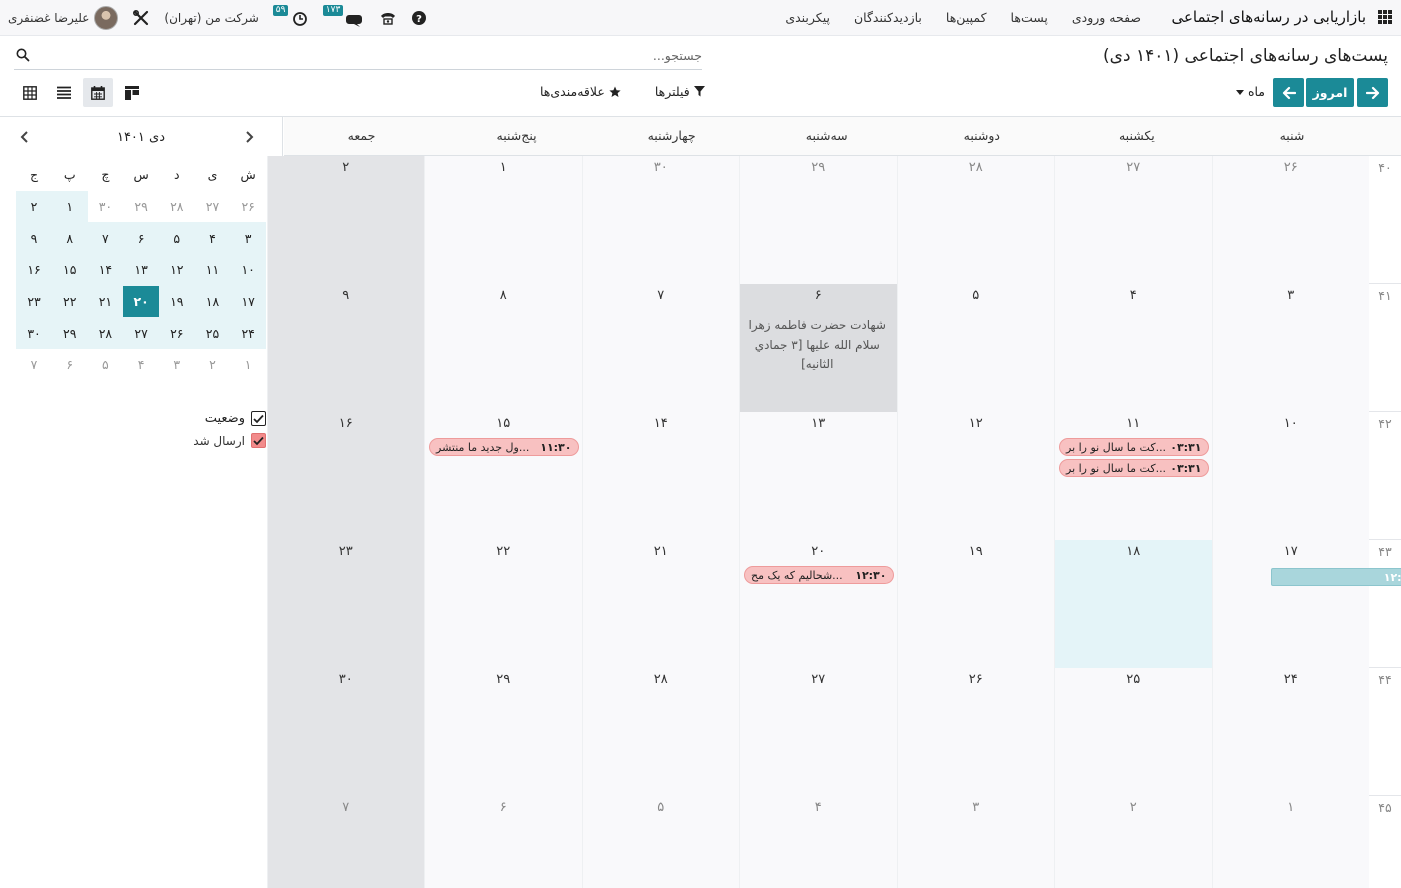 Image resolution: width=1401 pixels, height=888 pixels. I want to click on menu-item-configuration: پیکربندی, so click(807, 17).